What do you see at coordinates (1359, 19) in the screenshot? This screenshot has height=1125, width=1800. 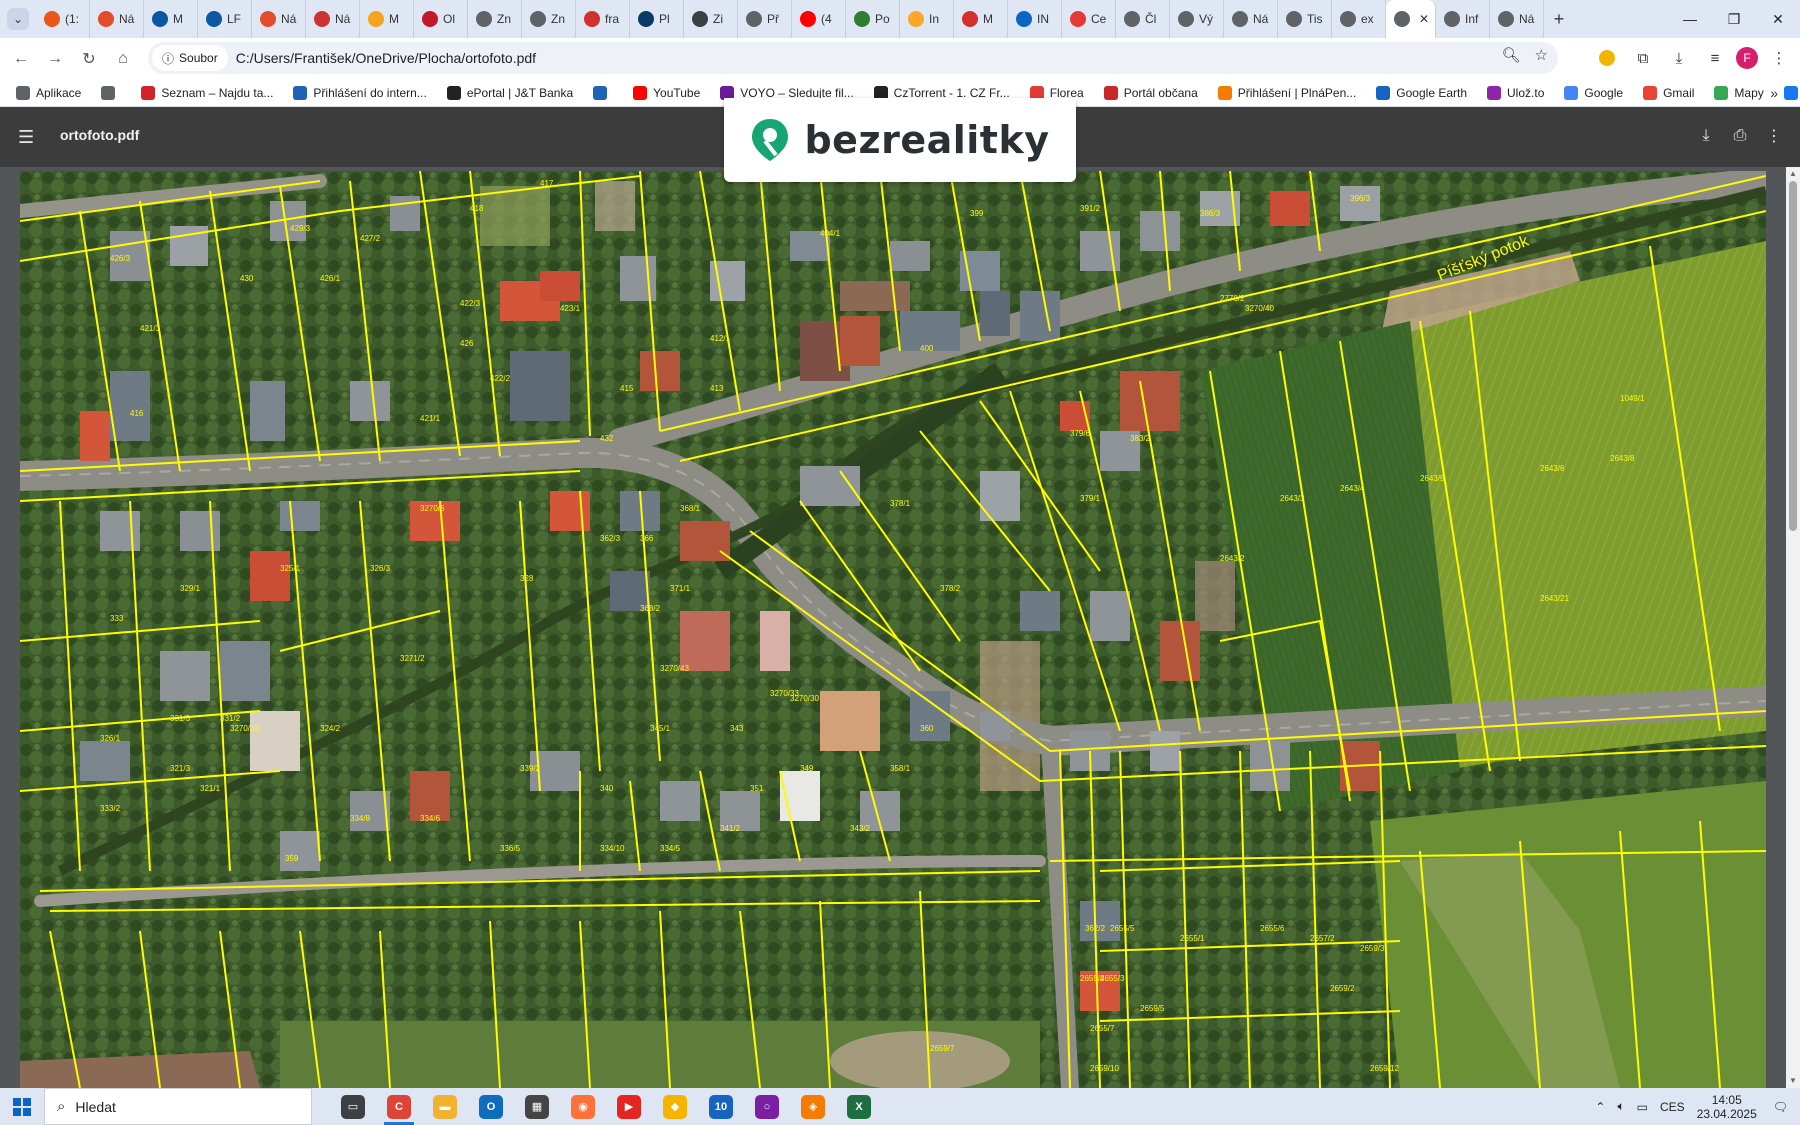 I see `tab-24: ex` at bounding box center [1359, 19].